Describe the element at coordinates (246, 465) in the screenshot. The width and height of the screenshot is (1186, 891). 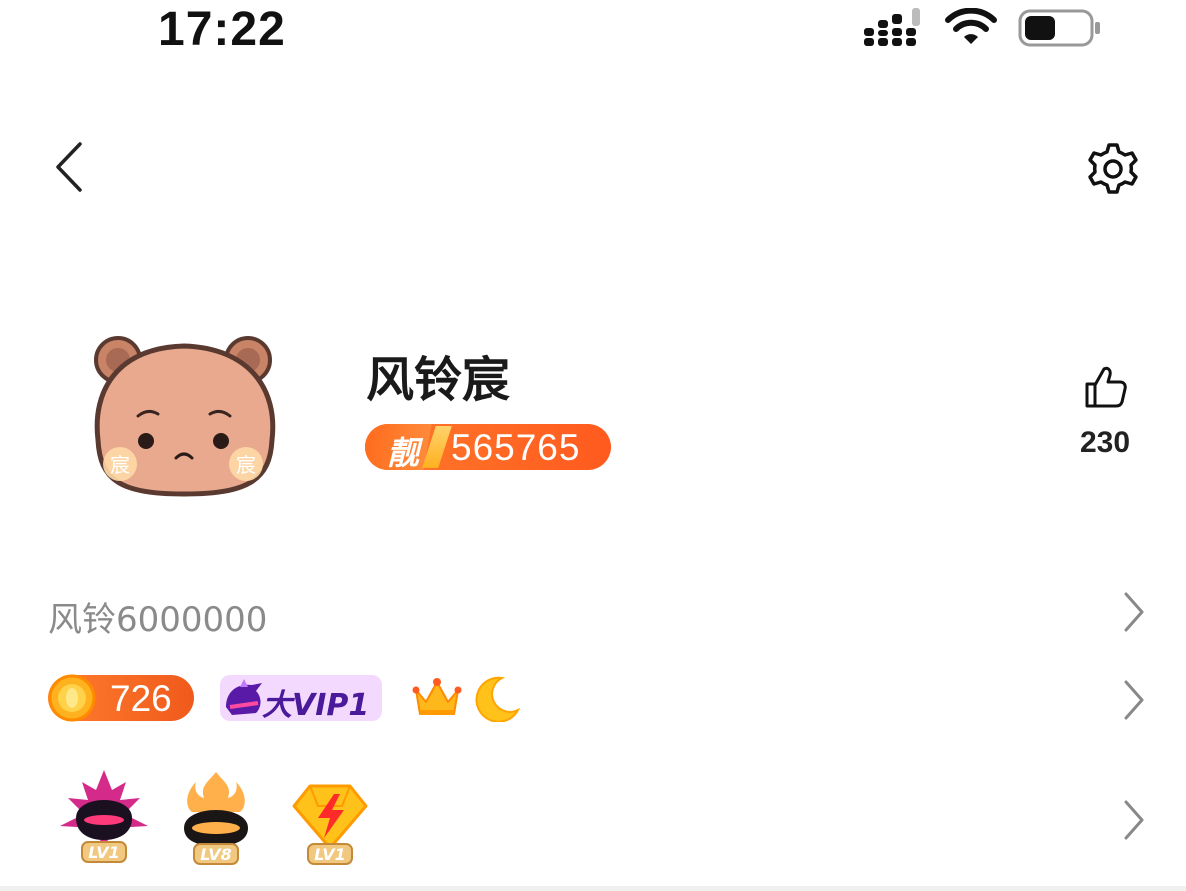
I see `avatar-cheek-right: 宸` at that location.